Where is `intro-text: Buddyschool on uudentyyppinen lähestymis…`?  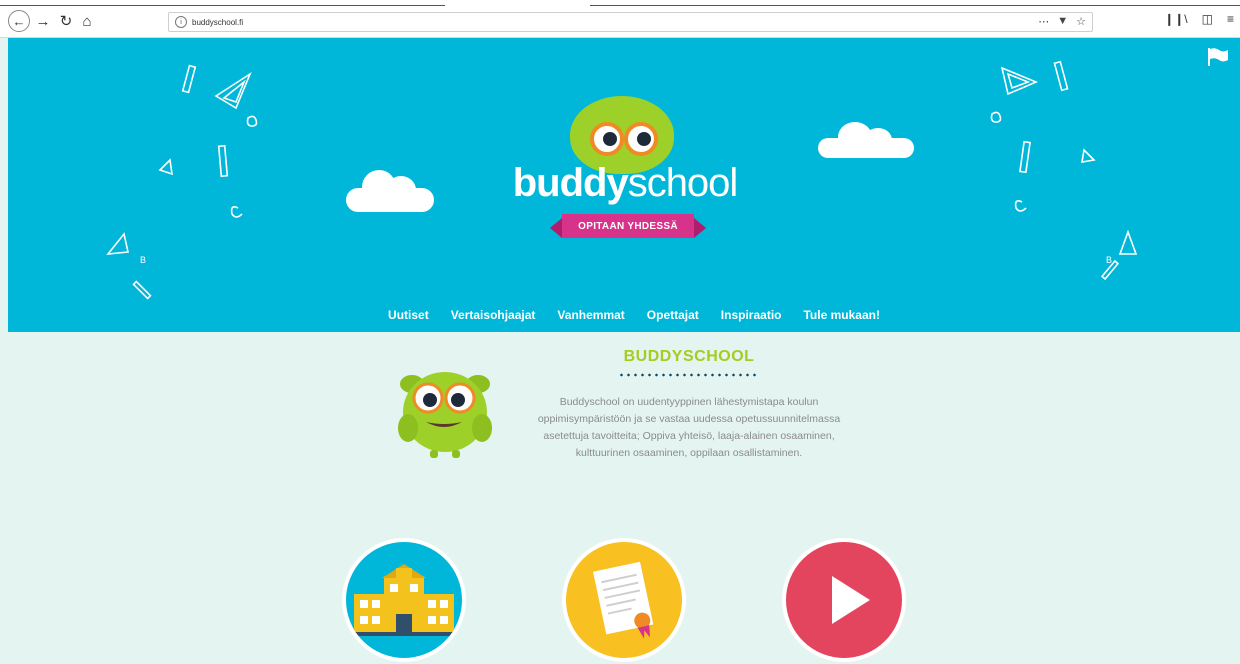 intro-text: Buddyschool on uudentyyppinen lähestymis… is located at coordinates (689, 427).